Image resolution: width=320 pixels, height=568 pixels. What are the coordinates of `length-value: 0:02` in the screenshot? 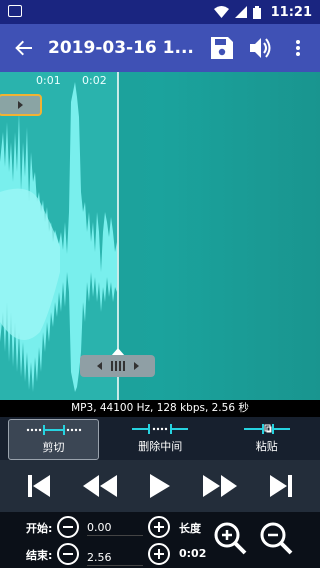 It's located at (193, 553).